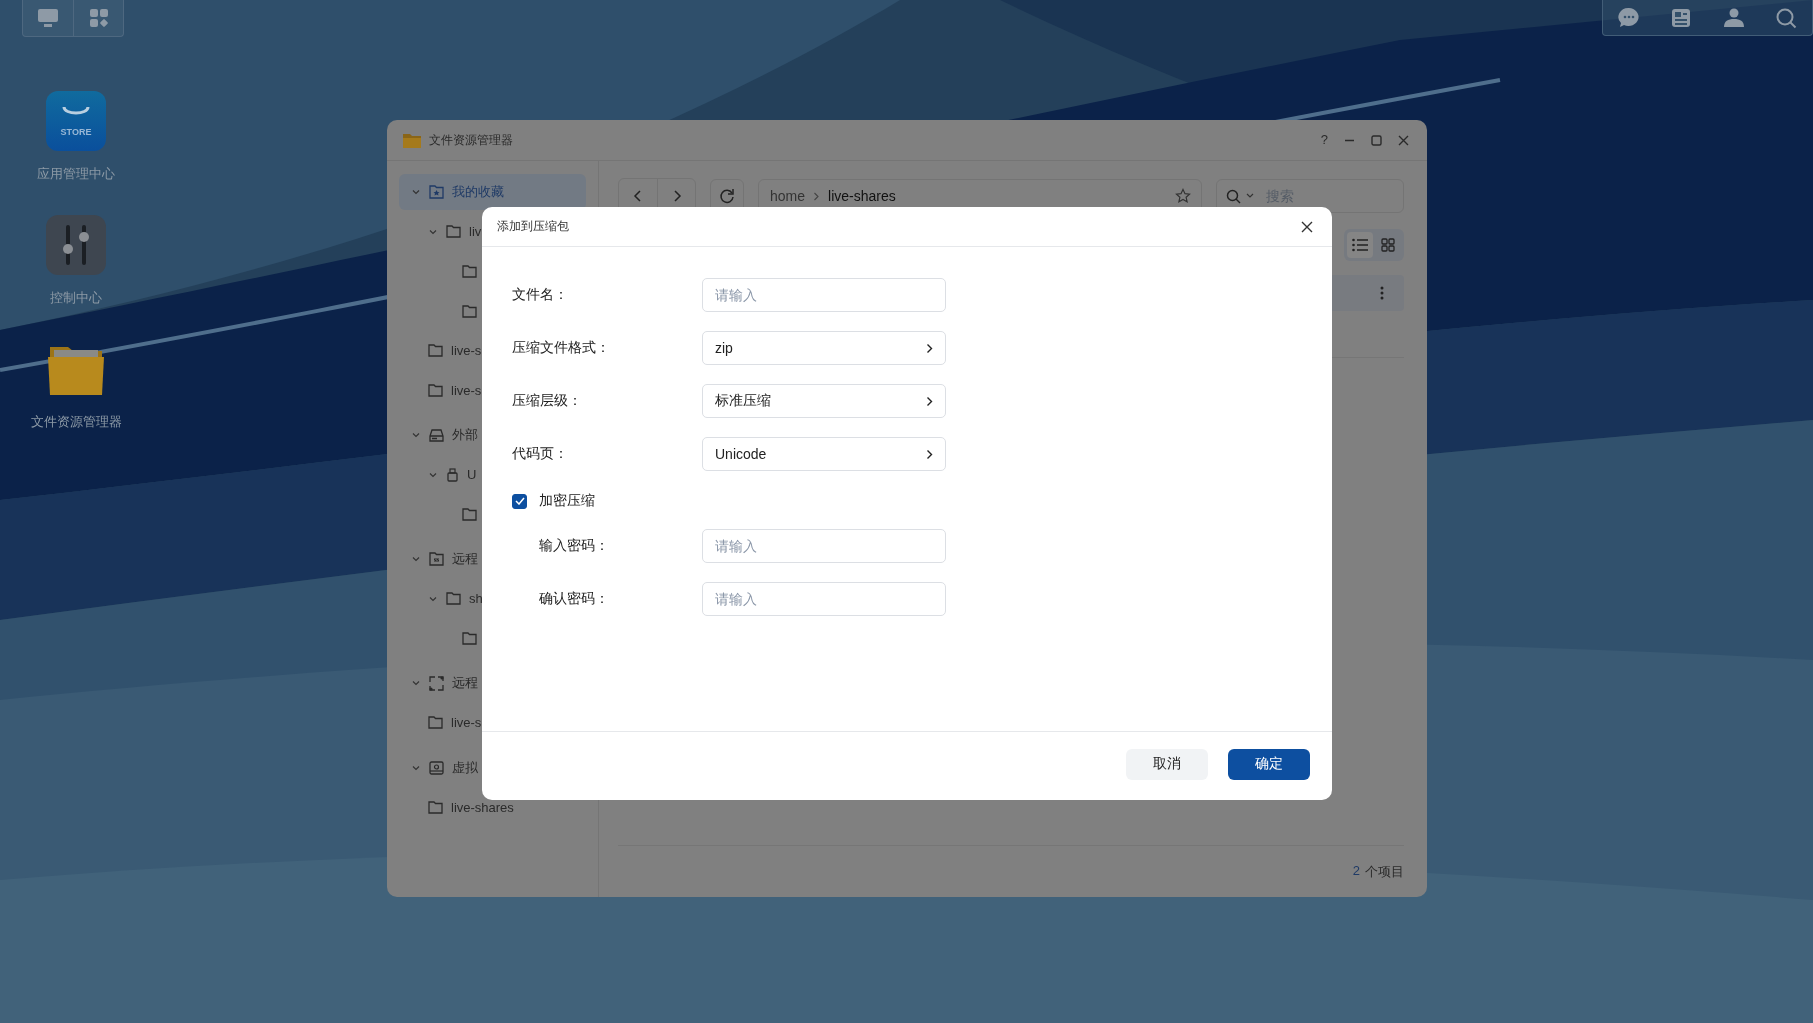  I want to click on field-label: 文件名：, so click(540, 295).